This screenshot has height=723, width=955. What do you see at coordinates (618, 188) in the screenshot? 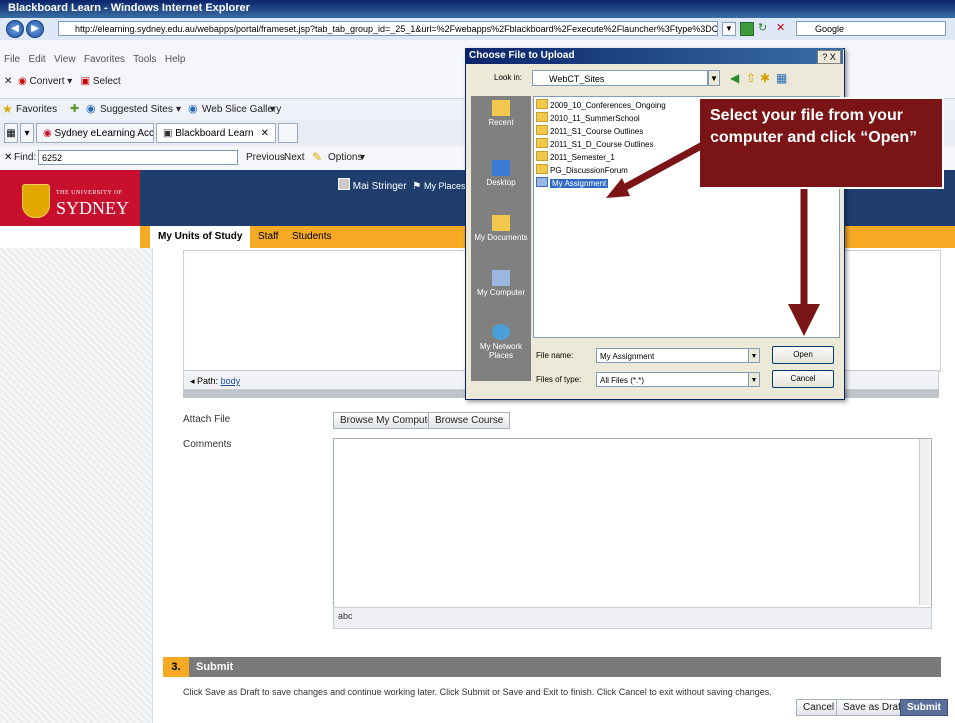
I see `arrow-head-file` at bounding box center [618, 188].